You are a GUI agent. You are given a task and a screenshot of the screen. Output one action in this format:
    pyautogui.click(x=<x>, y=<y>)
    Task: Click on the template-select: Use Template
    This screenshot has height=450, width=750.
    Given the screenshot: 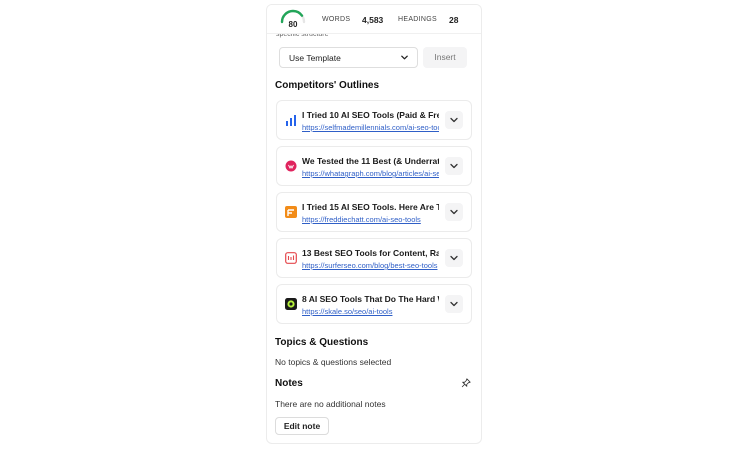 What is the action you would take?
    pyautogui.click(x=348, y=57)
    